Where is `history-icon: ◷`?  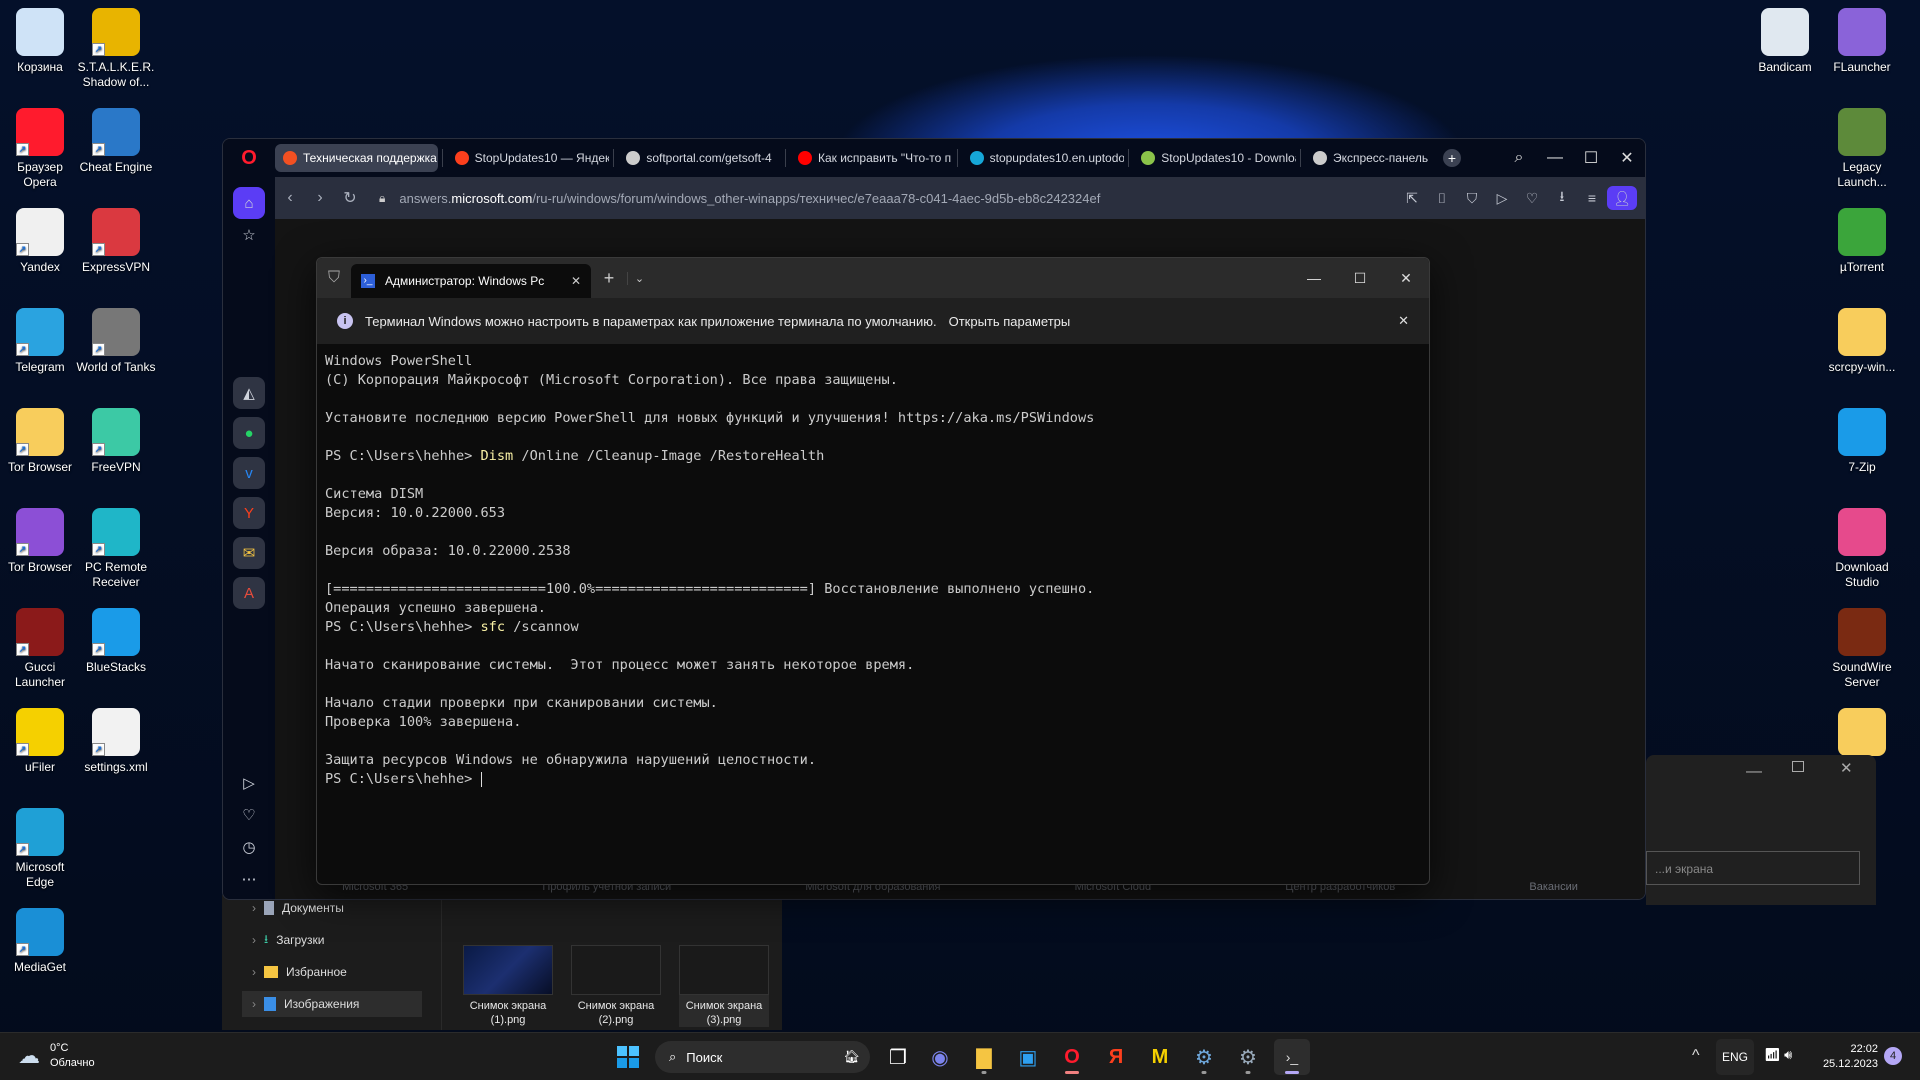 history-icon: ◷ is located at coordinates (249, 847).